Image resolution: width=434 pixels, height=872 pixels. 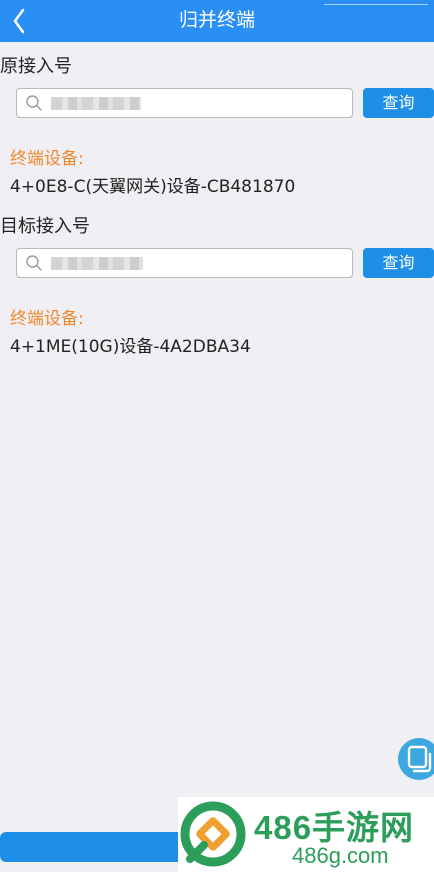 I want to click on header-bar: 归并终端, so click(x=217, y=21).